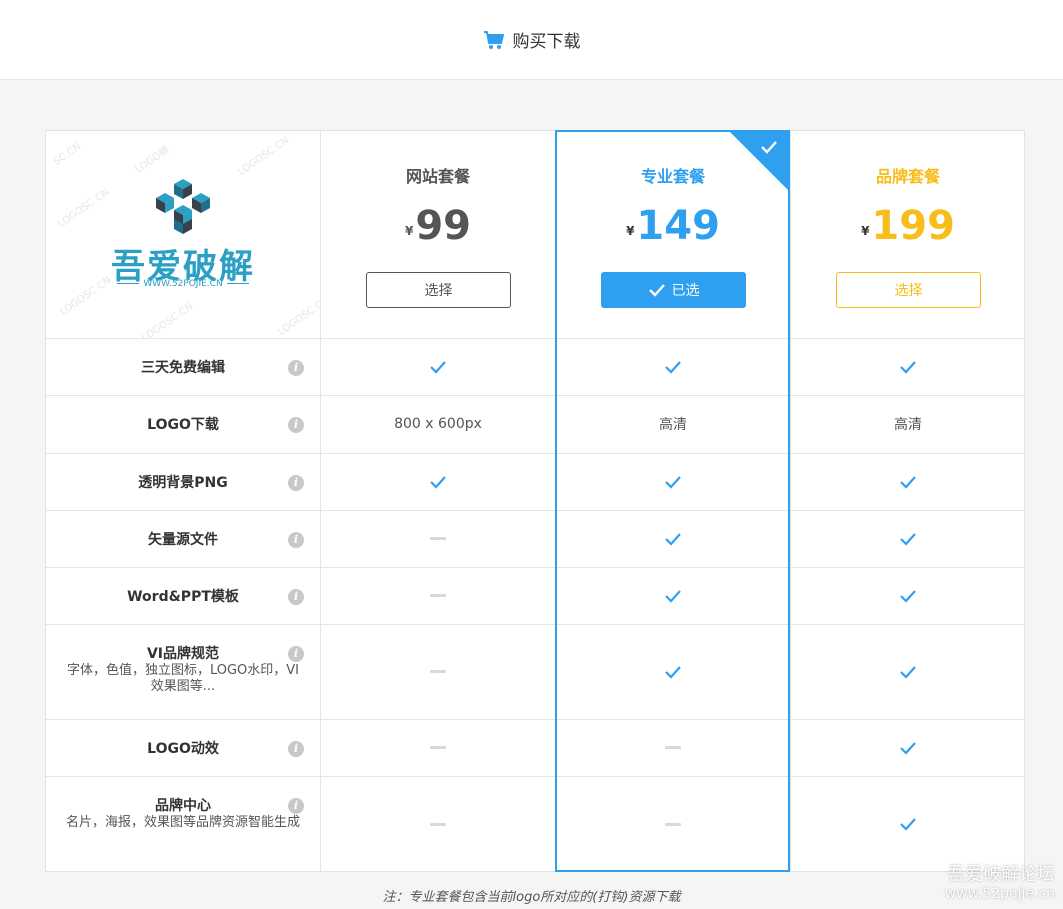  Describe the element at coordinates (183, 206) in the screenshot. I see `cube-logo-icon` at that location.